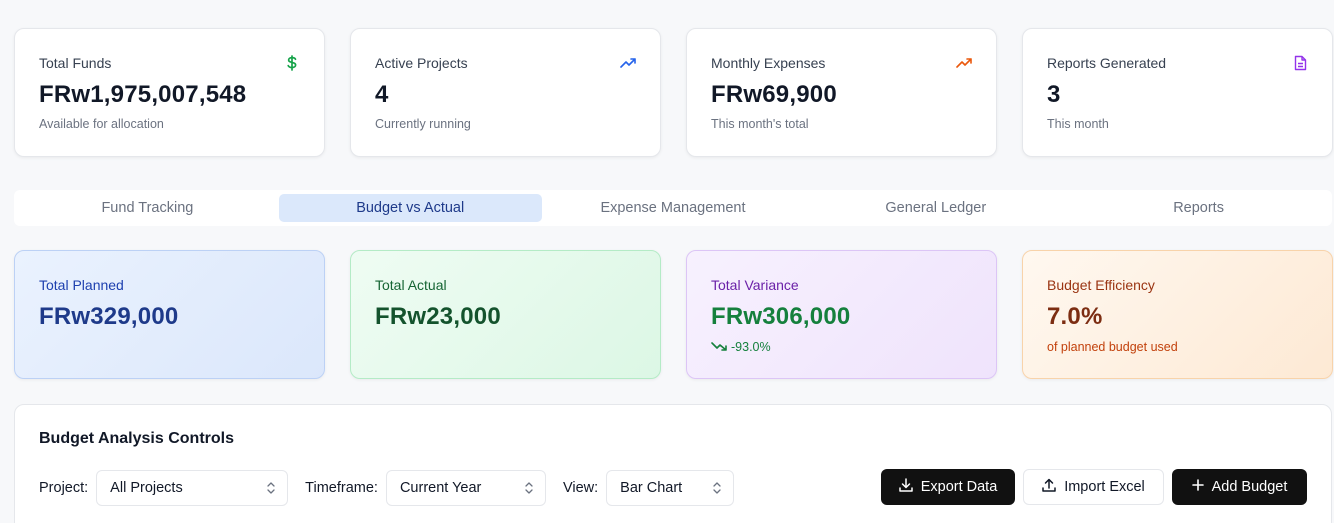 This screenshot has width=1334, height=523. Describe the element at coordinates (1075, 316) in the screenshot. I see `summary-value: 7.0%` at that location.